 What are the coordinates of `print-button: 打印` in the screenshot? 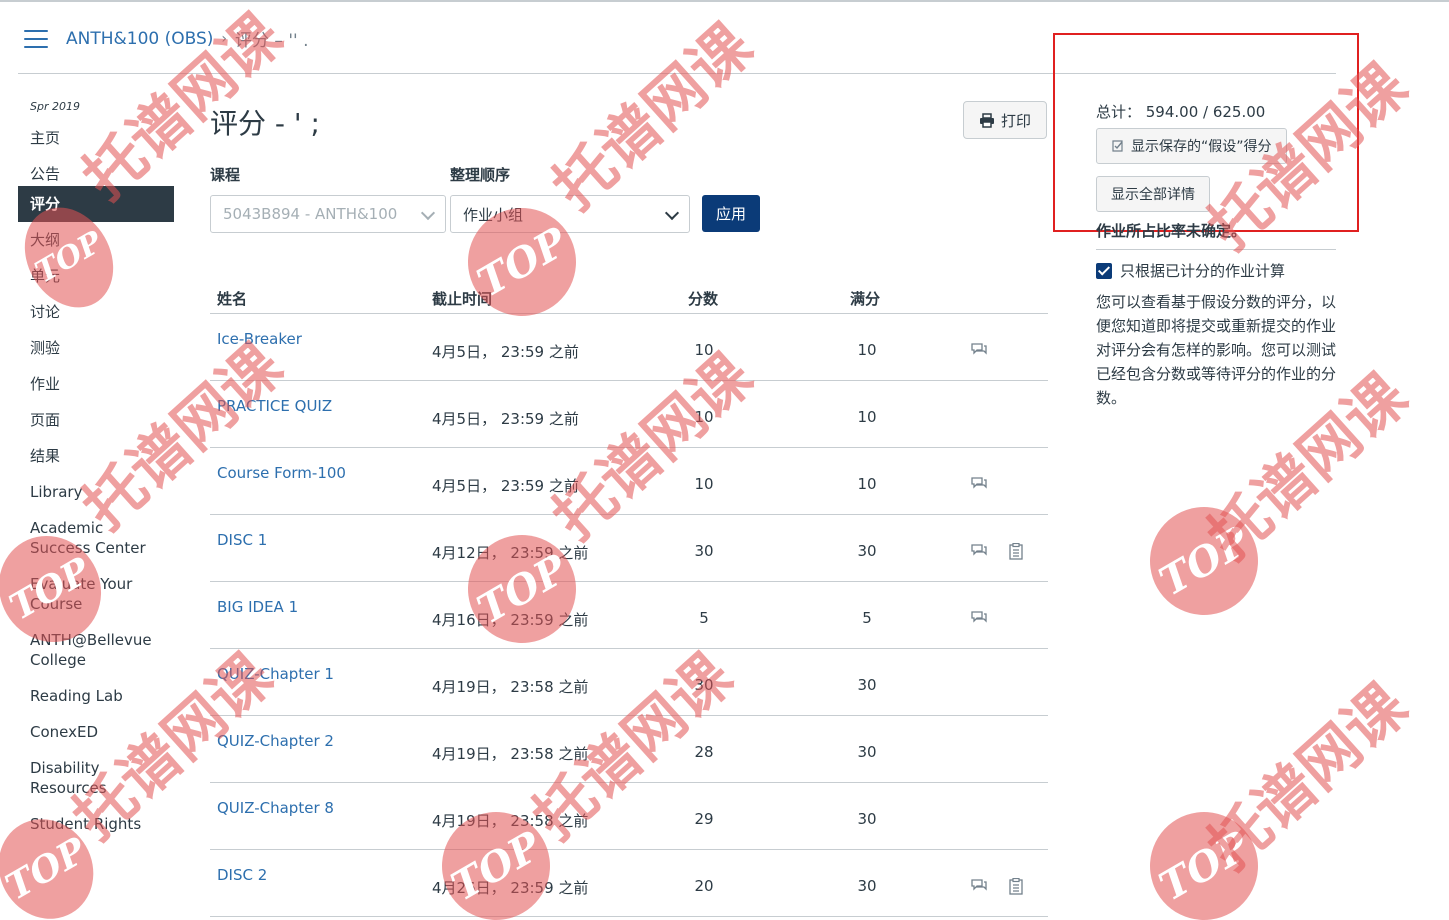 It's located at (1005, 120).